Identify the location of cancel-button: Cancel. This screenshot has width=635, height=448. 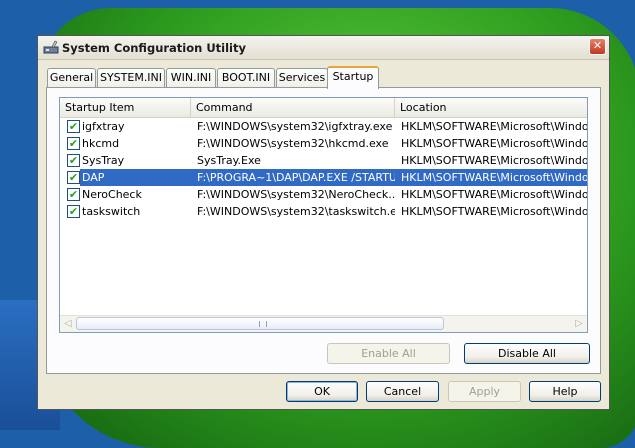
(402, 391).